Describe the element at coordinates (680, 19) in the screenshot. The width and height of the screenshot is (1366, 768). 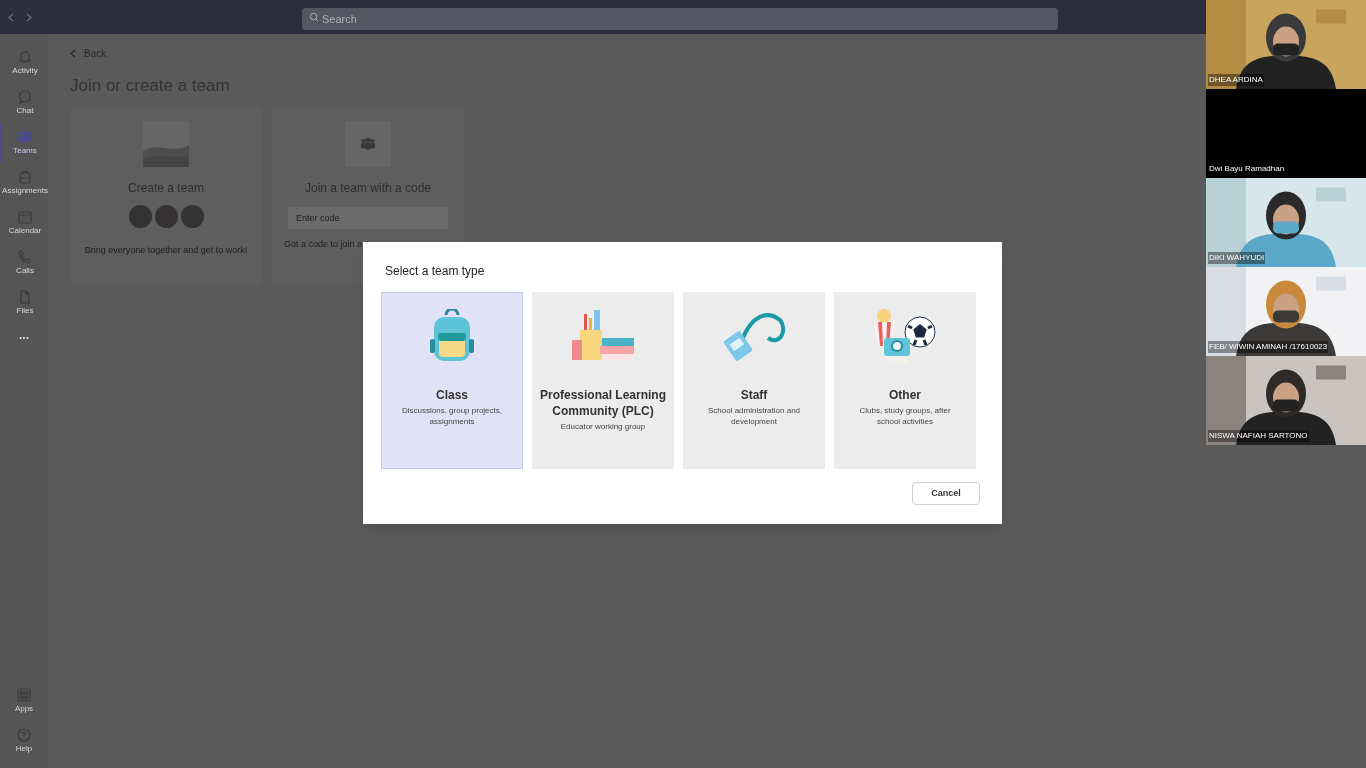
I see `search-field: Search` at that location.